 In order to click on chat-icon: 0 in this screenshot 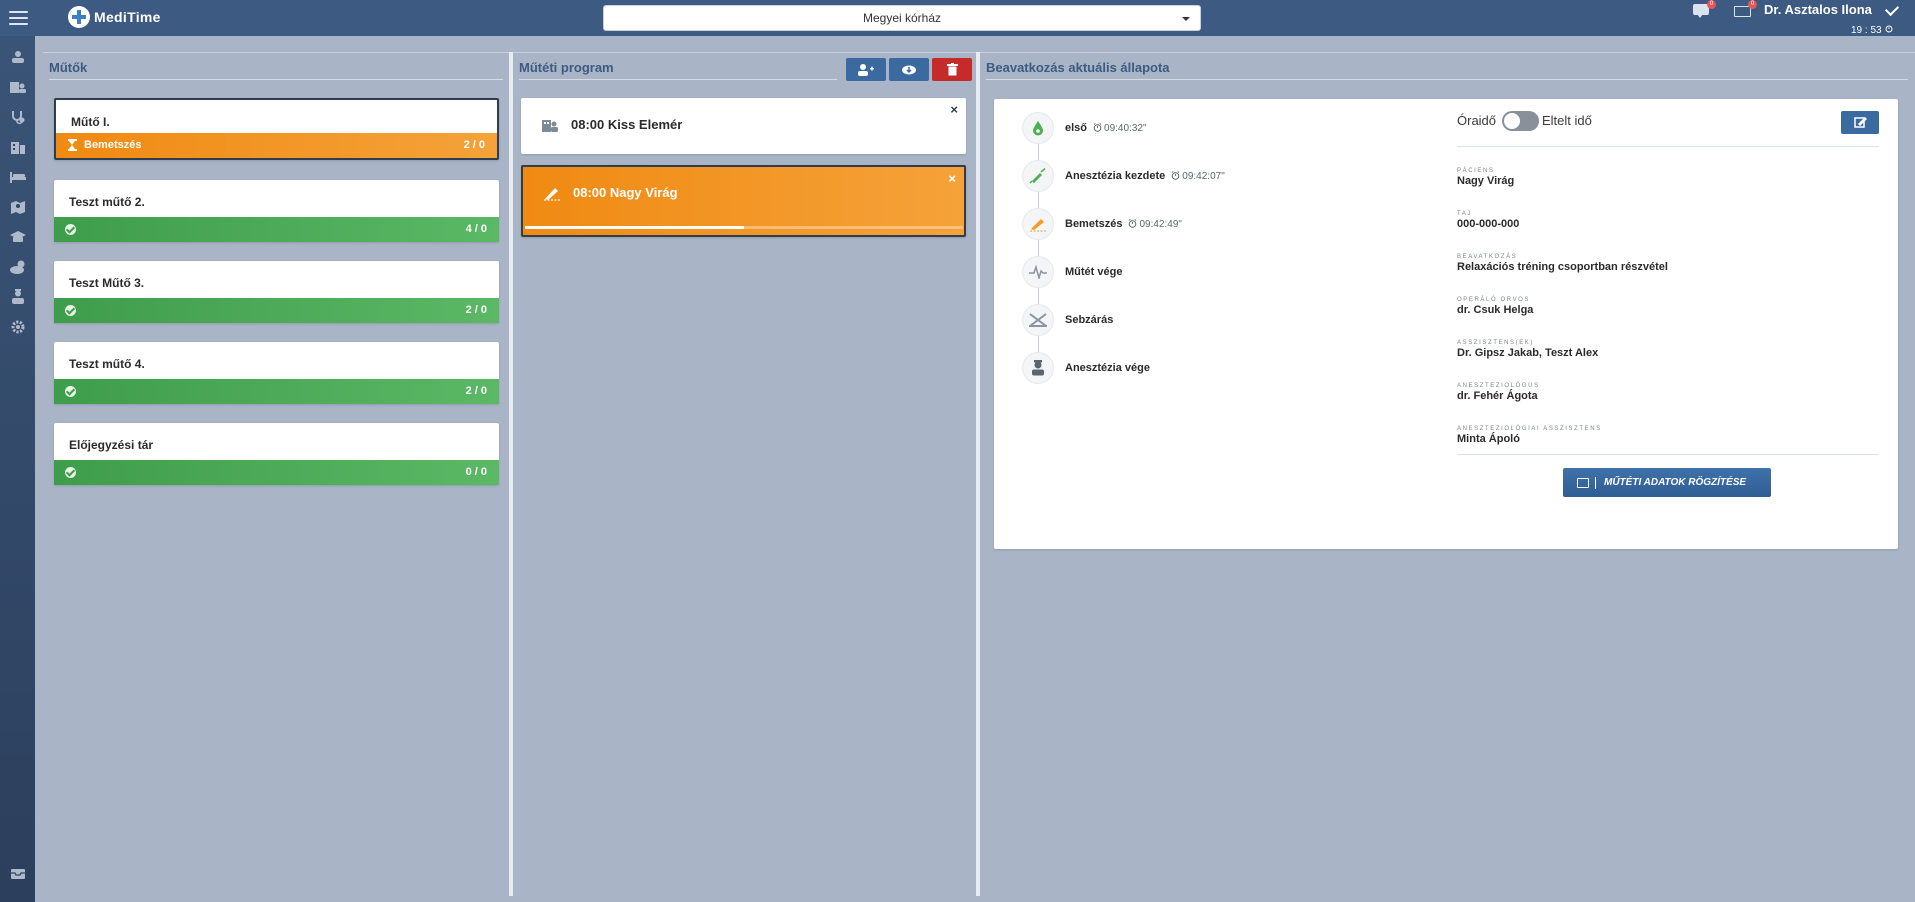, I will do `click(1704, 9)`.